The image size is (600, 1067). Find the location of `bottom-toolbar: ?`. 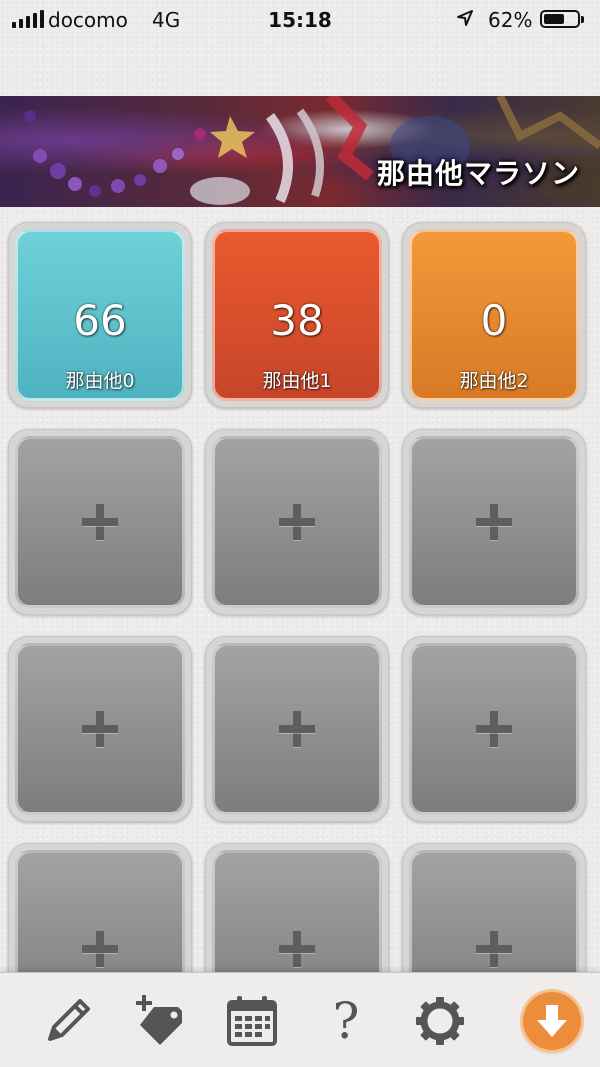

bottom-toolbar: ? is located at coordinates (300, 1019).